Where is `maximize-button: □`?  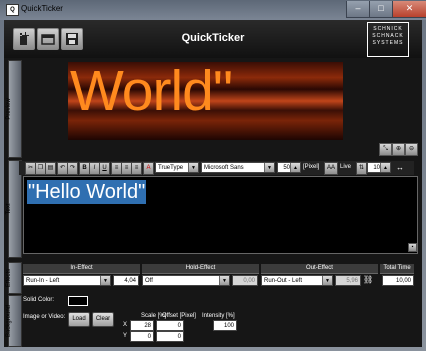
maximize-button: □ is located at coordinates (381, 9).